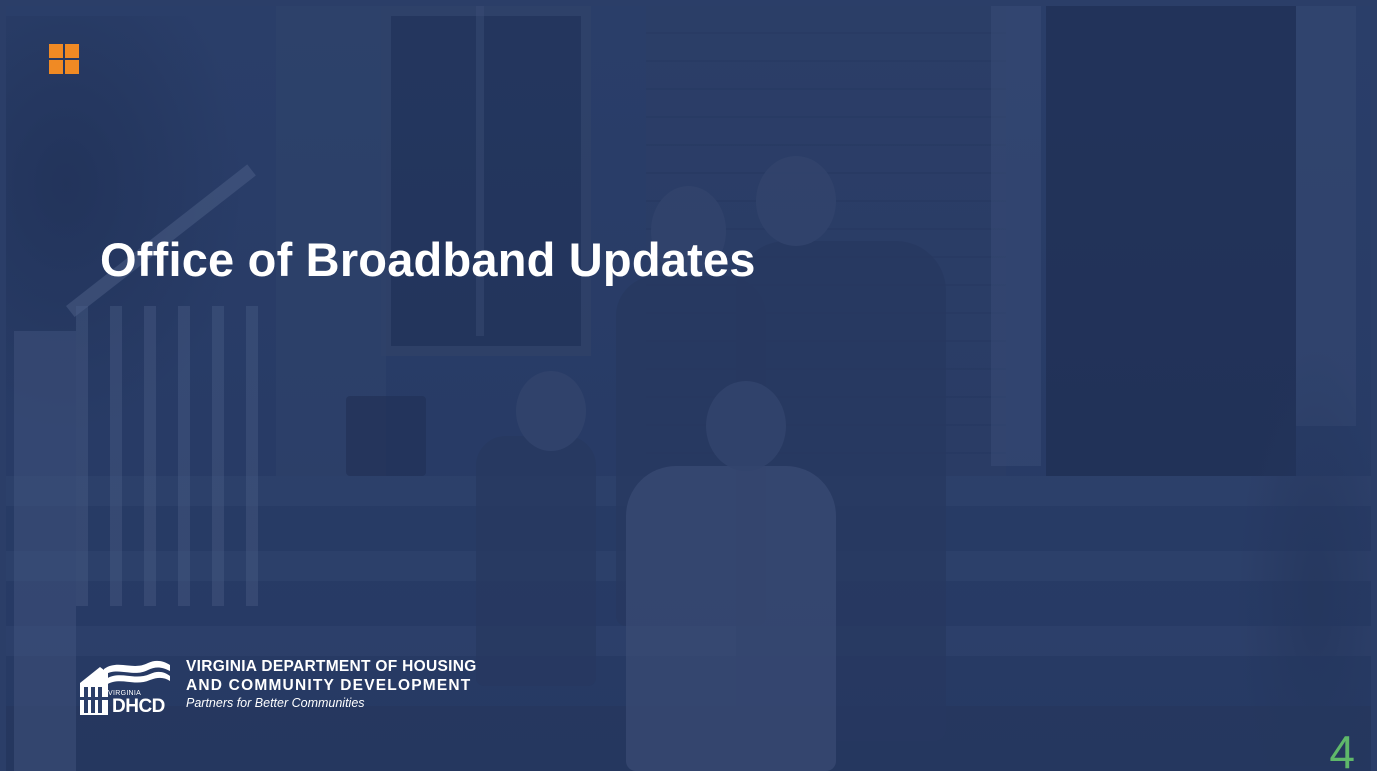 The height and width of the screenshot is (771, 1377). I want to click on logo-tagline: Partners for Better Communities, so click(275, 703).